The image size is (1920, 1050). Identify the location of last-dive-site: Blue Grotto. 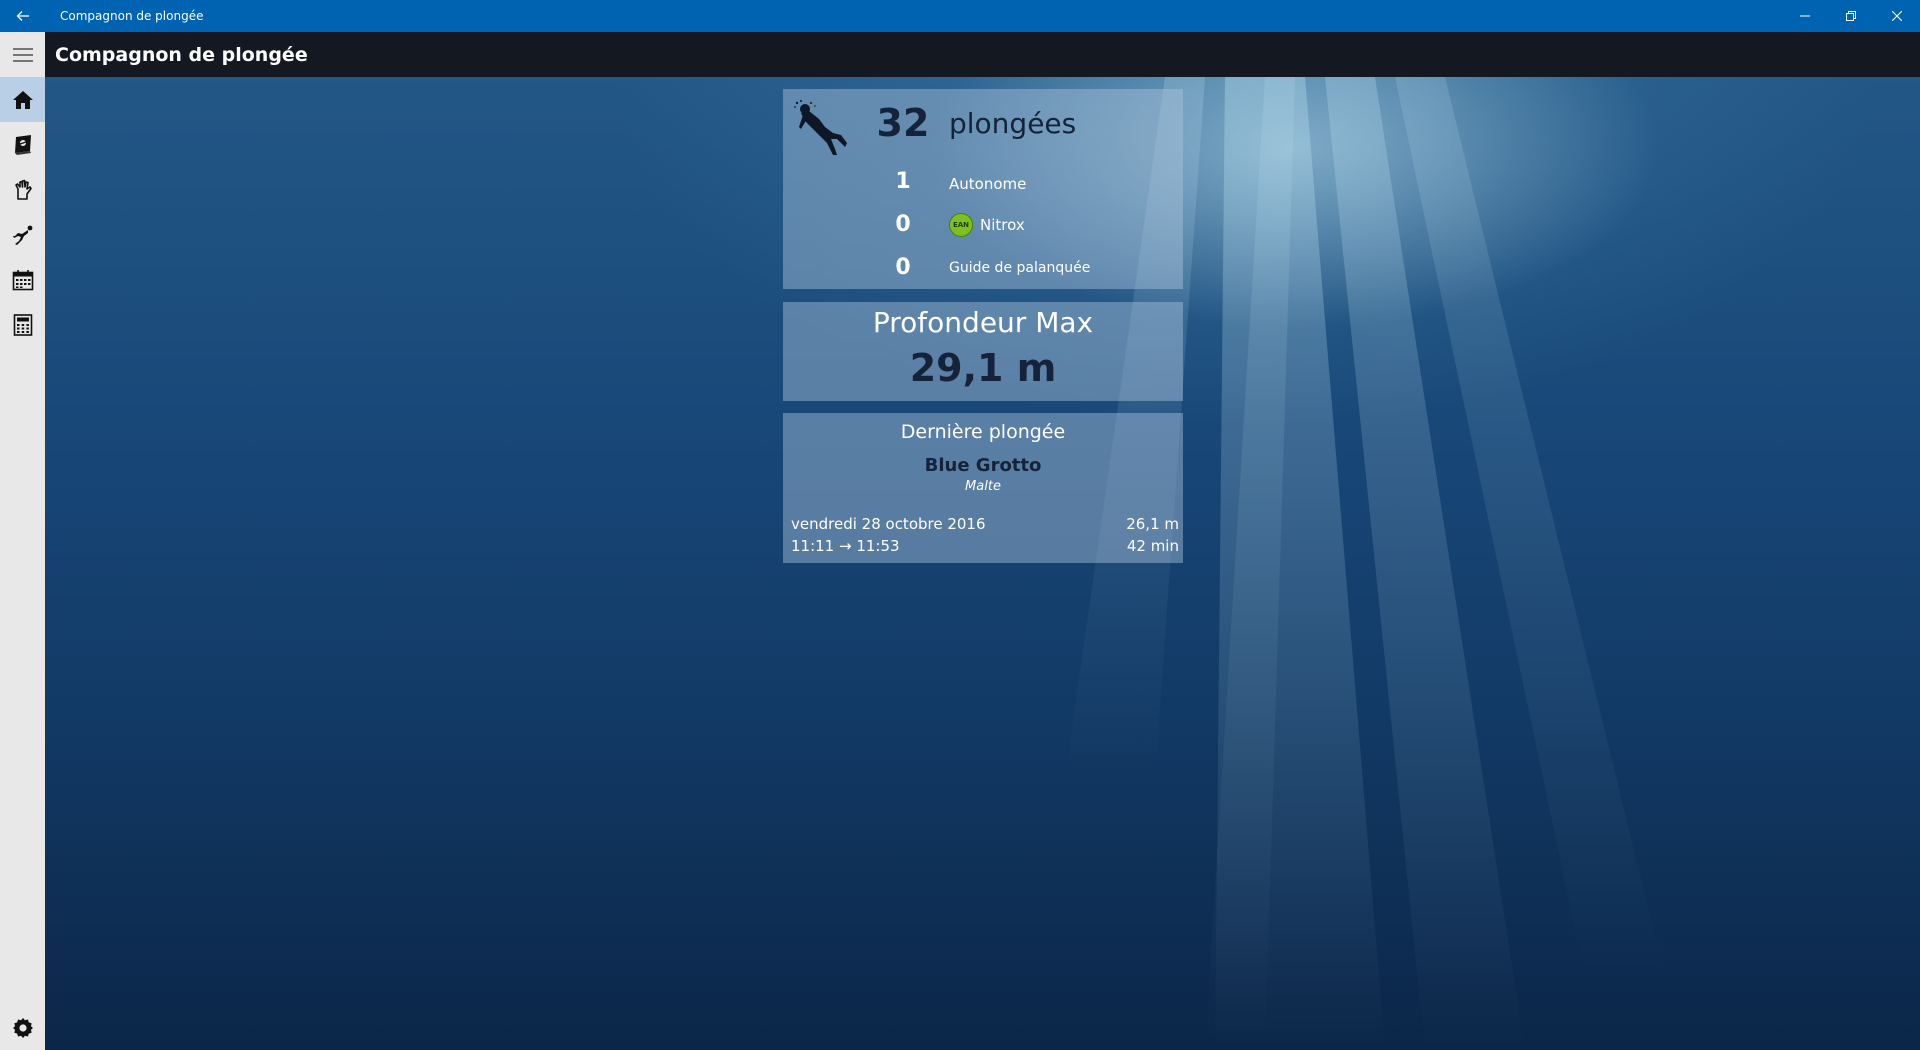
(983, 465).